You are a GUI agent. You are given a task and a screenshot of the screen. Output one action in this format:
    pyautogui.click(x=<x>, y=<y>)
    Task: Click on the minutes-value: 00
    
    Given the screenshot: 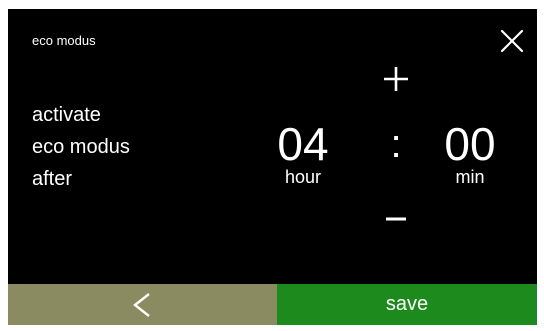 What is the action you would take?
    pyautogui.click(x=470, y=144)
    